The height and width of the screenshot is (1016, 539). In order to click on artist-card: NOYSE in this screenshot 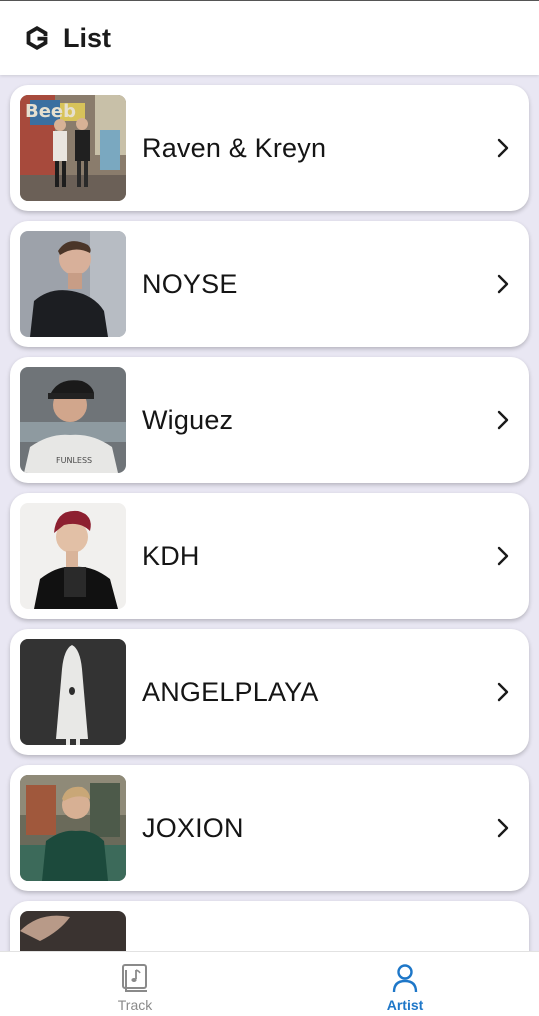, I will do `click(269, 284)`.